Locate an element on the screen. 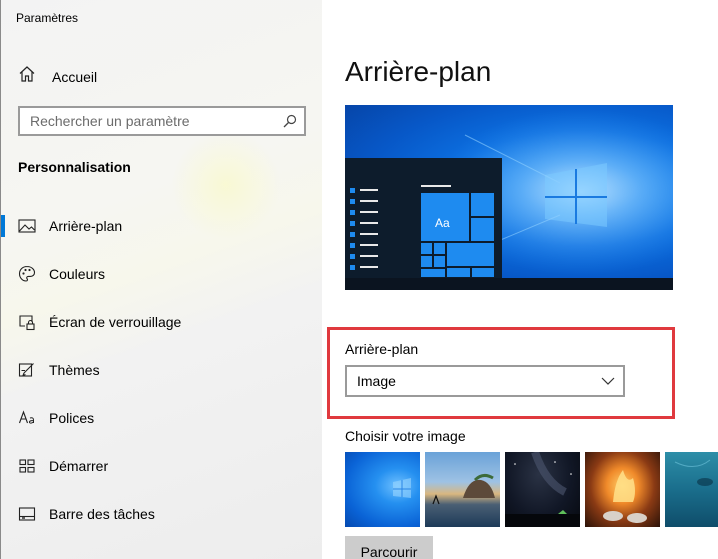 The height and width of the screenshot is (559, 718). image-thumbnails is located at coordinates (531, 489).